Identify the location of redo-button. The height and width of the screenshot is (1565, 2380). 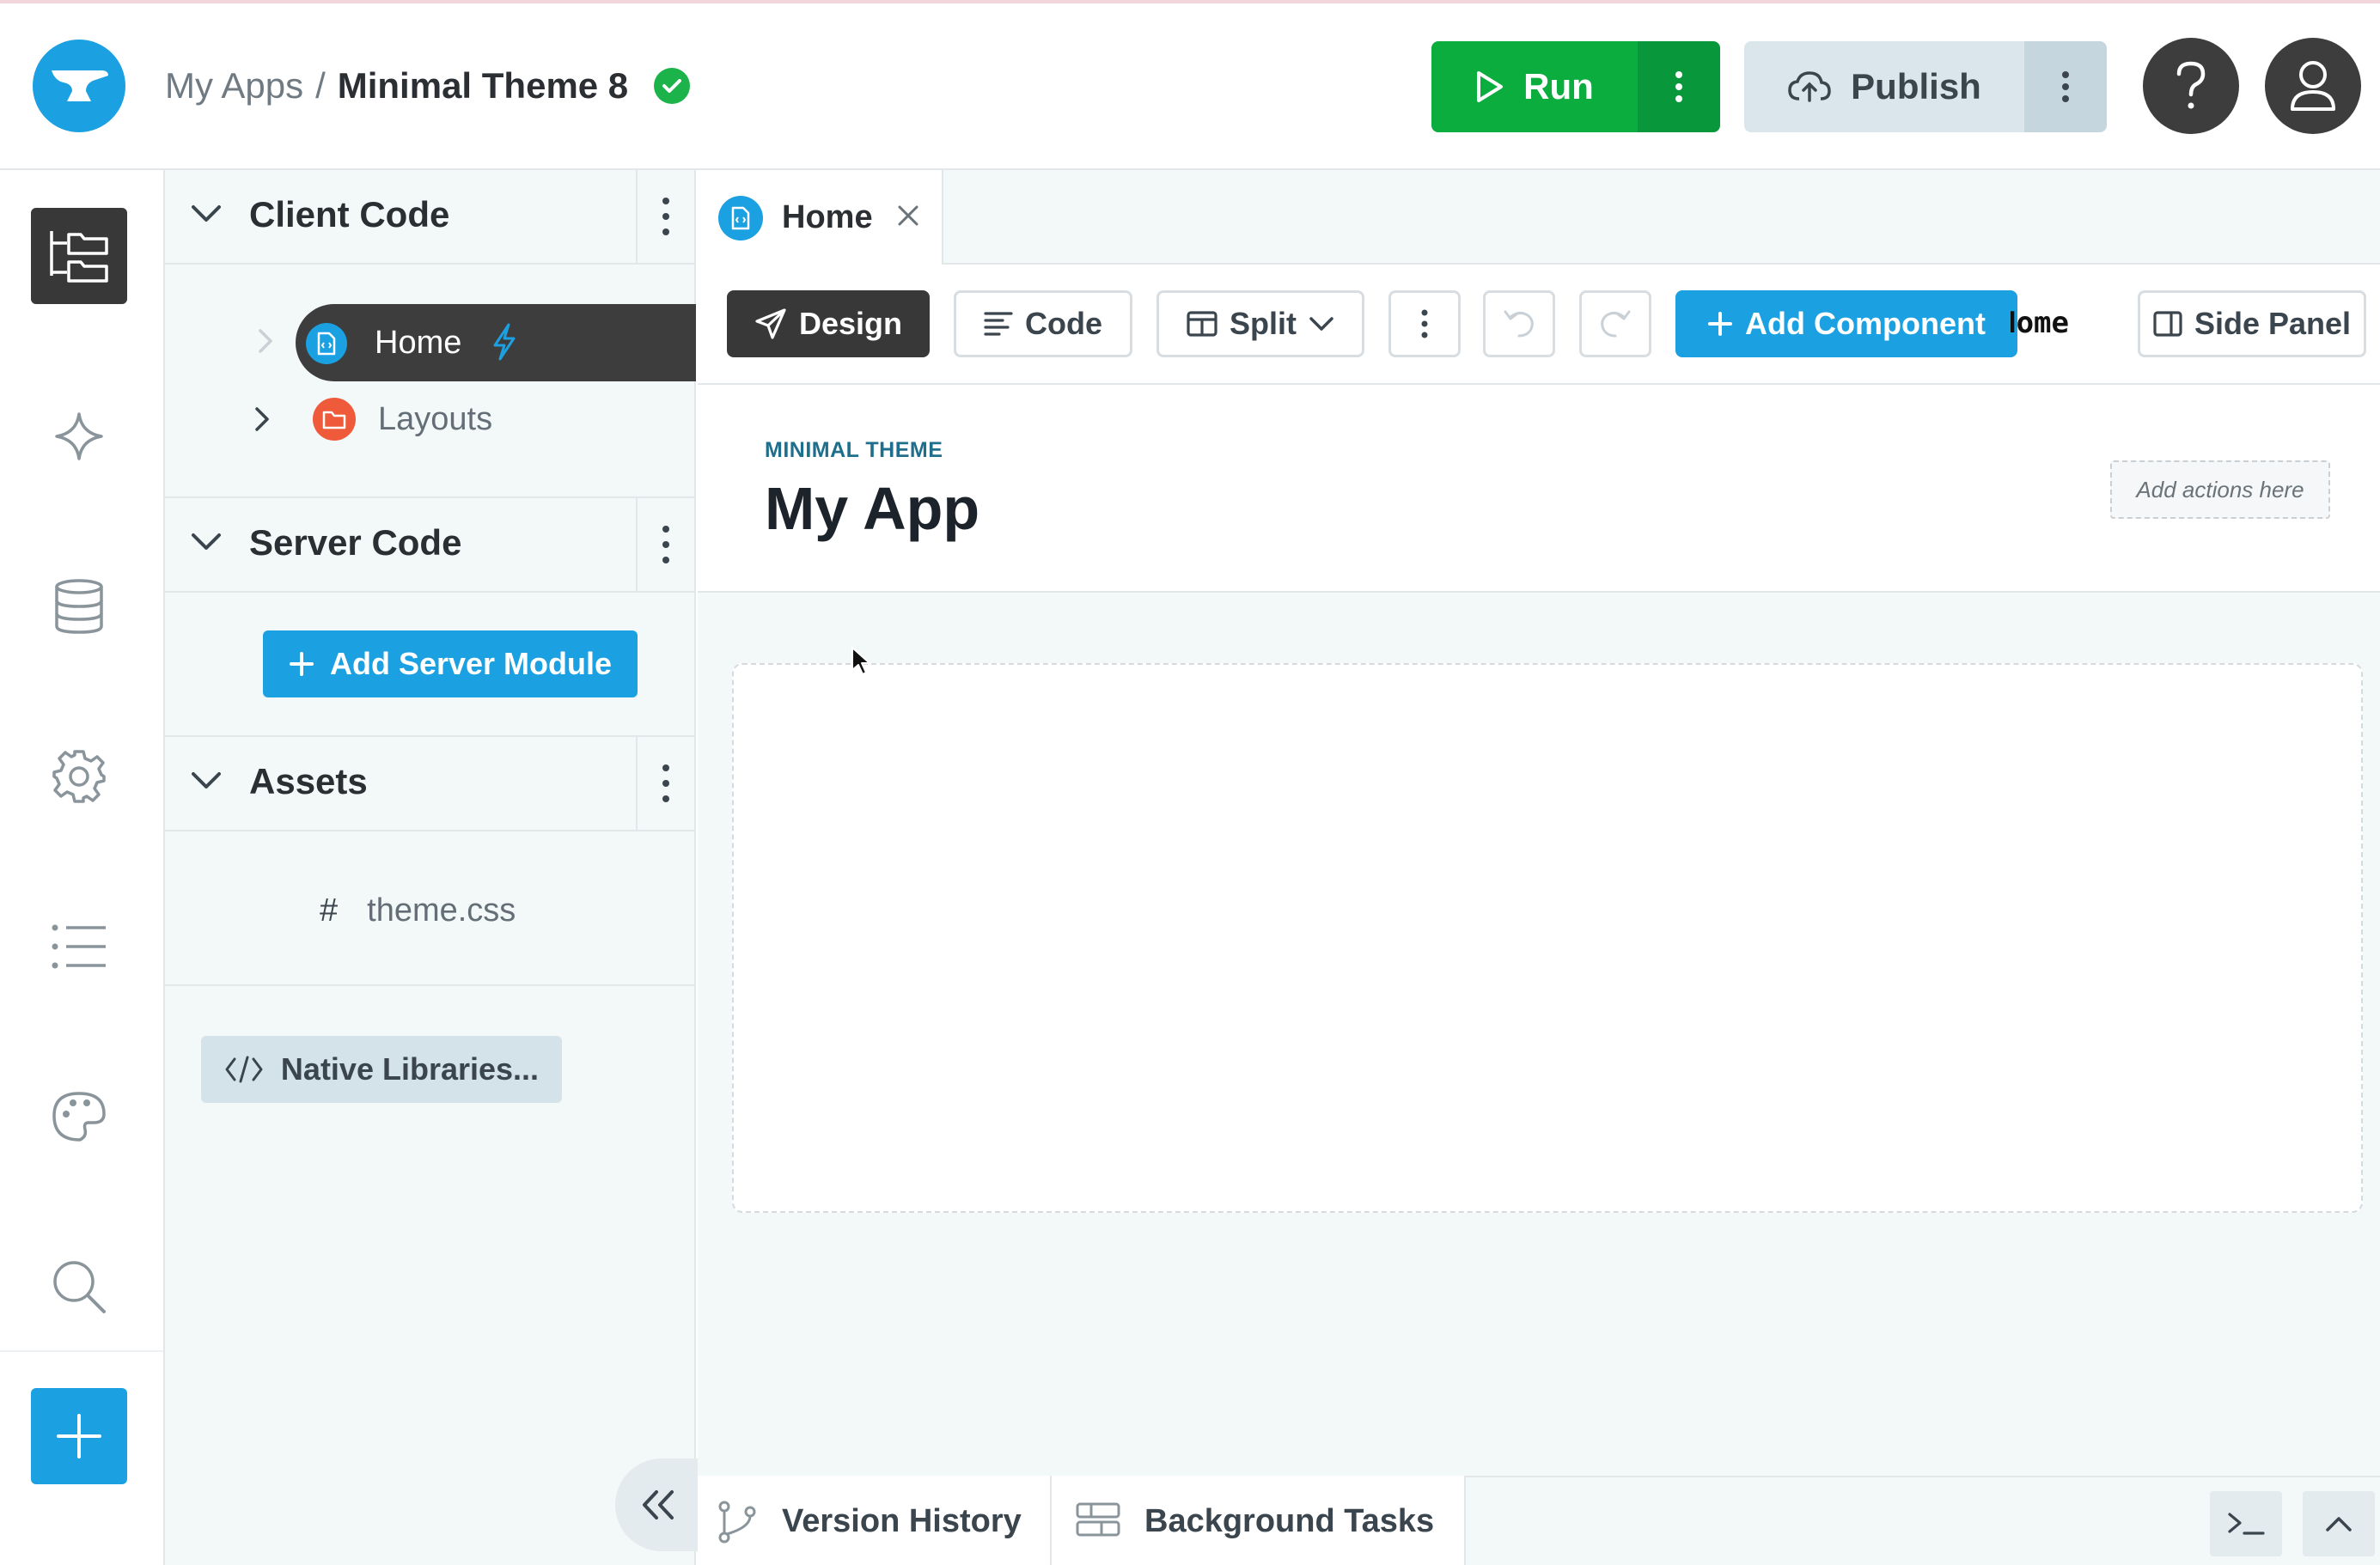
(1615, 323).